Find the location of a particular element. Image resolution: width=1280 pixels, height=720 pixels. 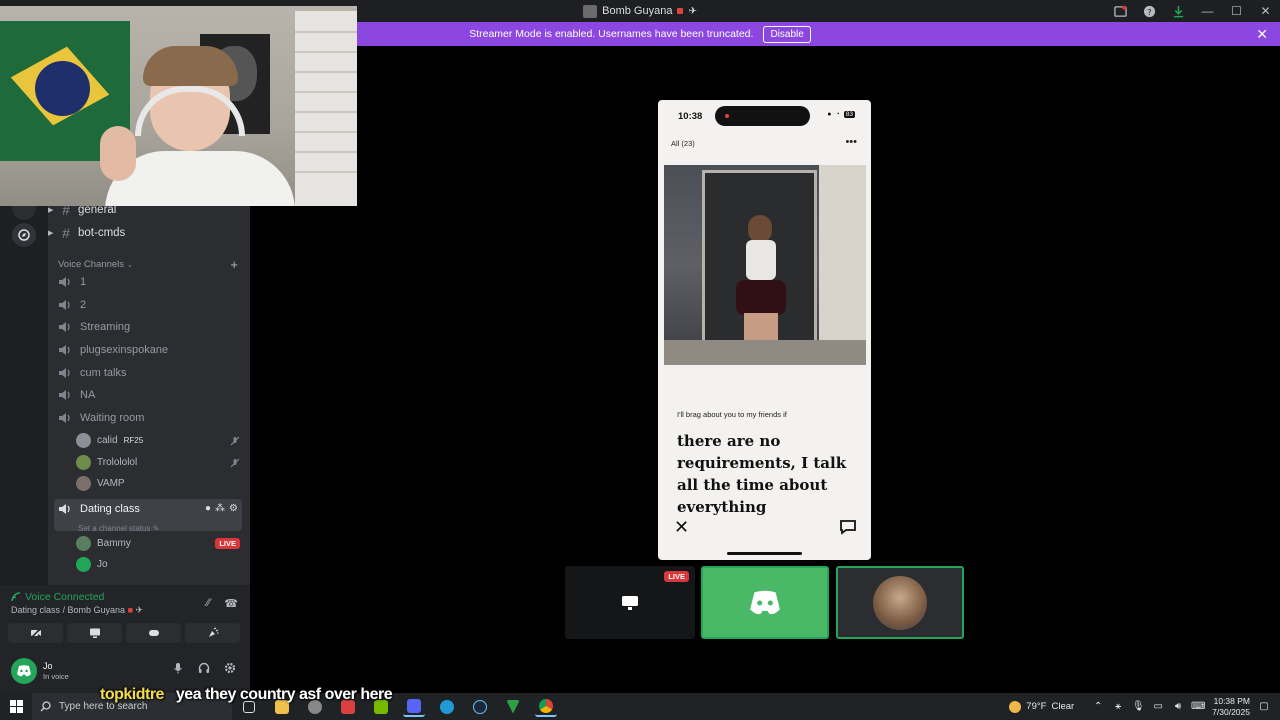

chat-bubble-icon: ● is located at coordinates (208, 508).